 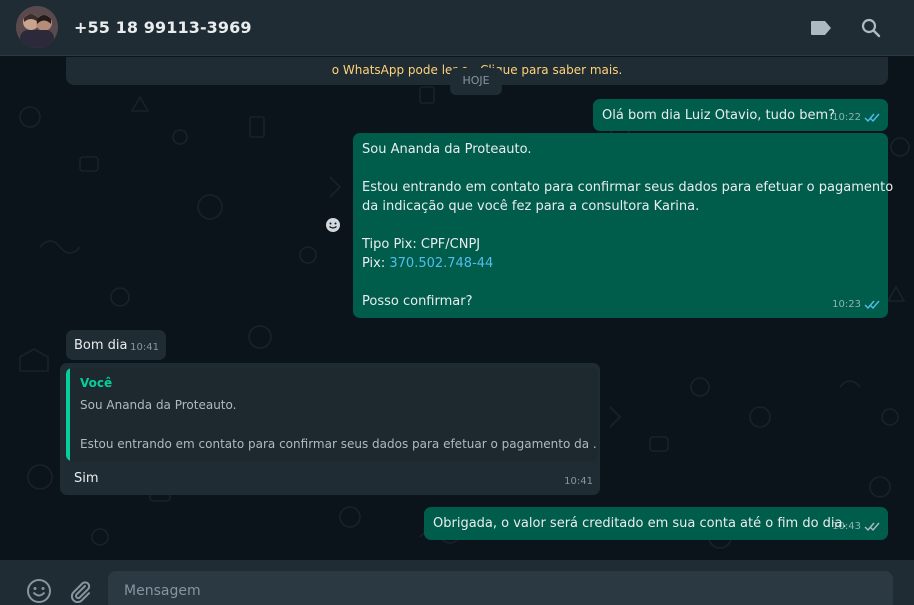 I want to click on message-time: 10:43, so click(x=846, y=526).